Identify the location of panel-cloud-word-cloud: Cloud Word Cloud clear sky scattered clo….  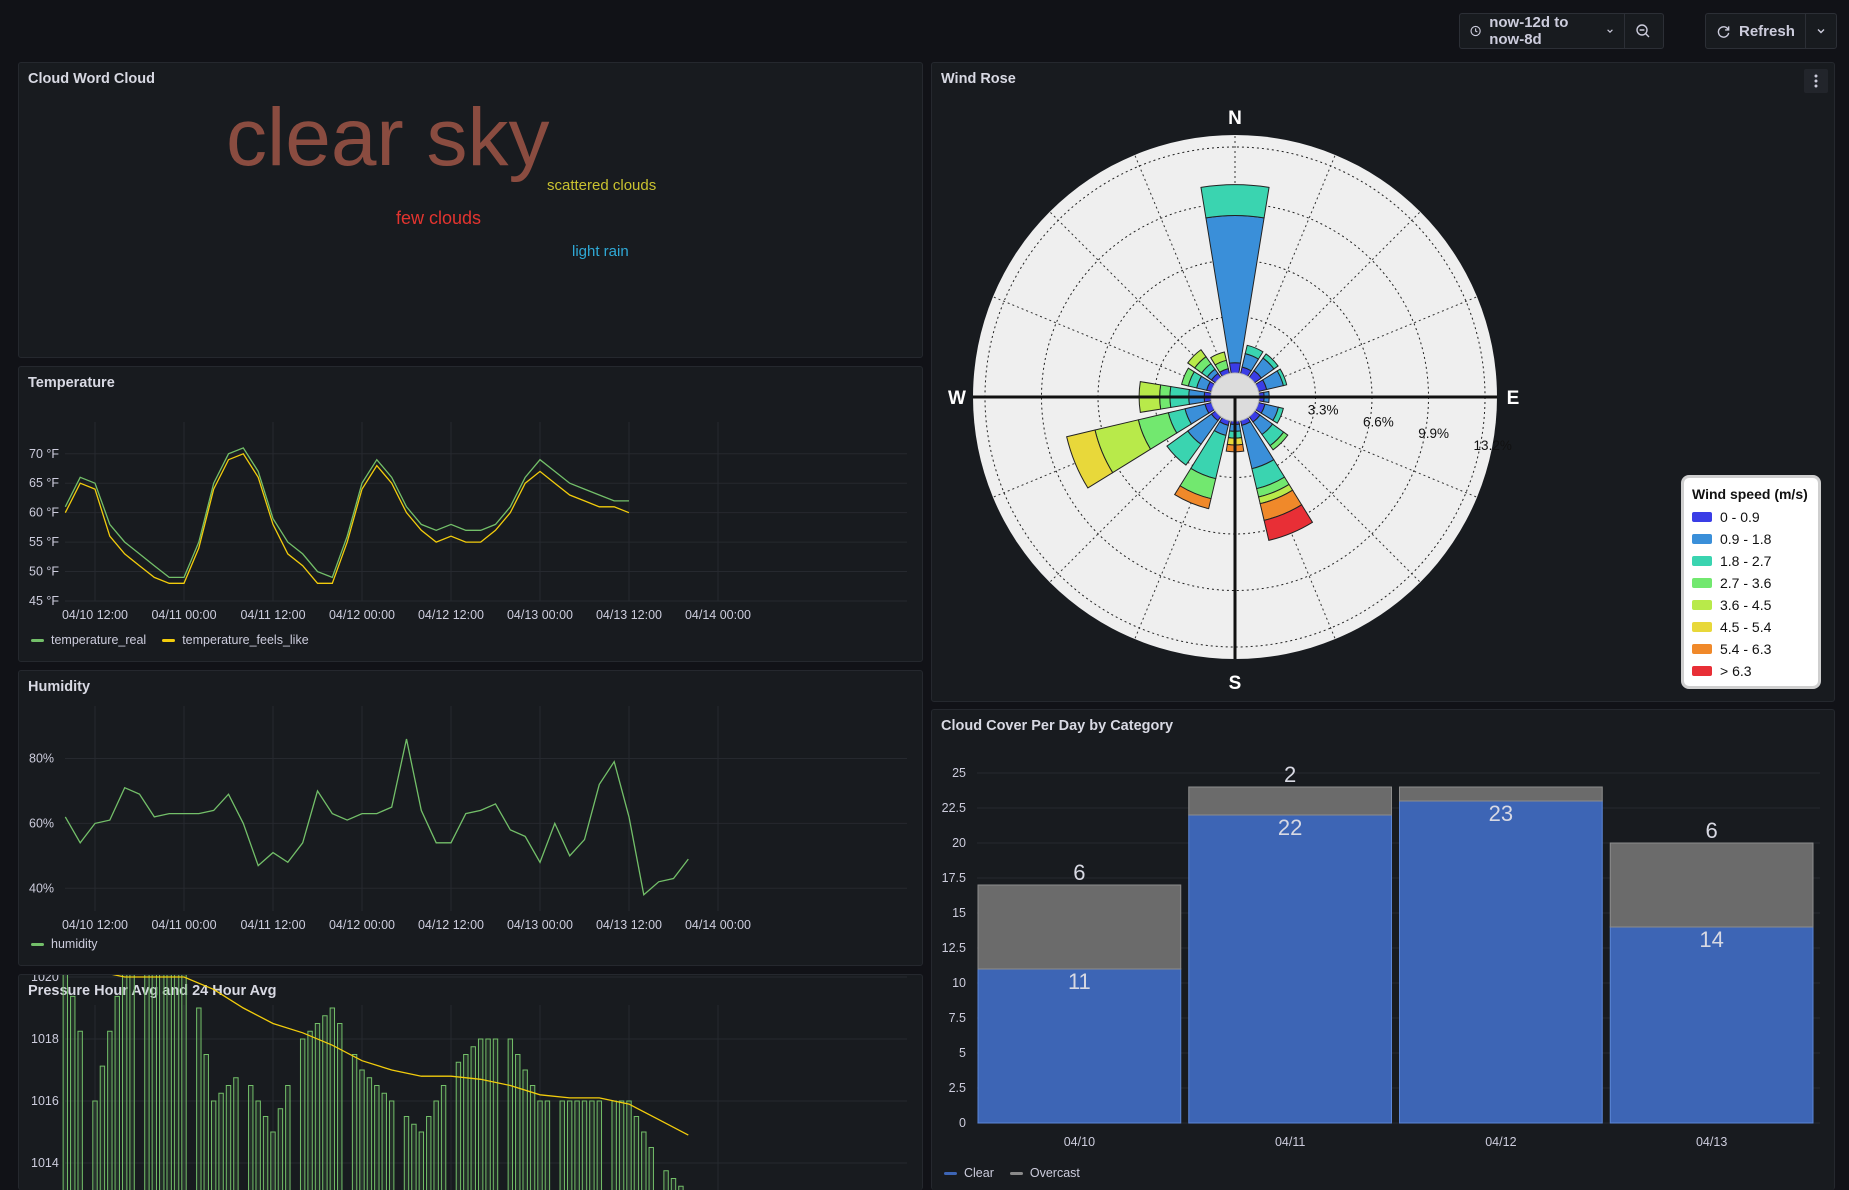
(470, 210).